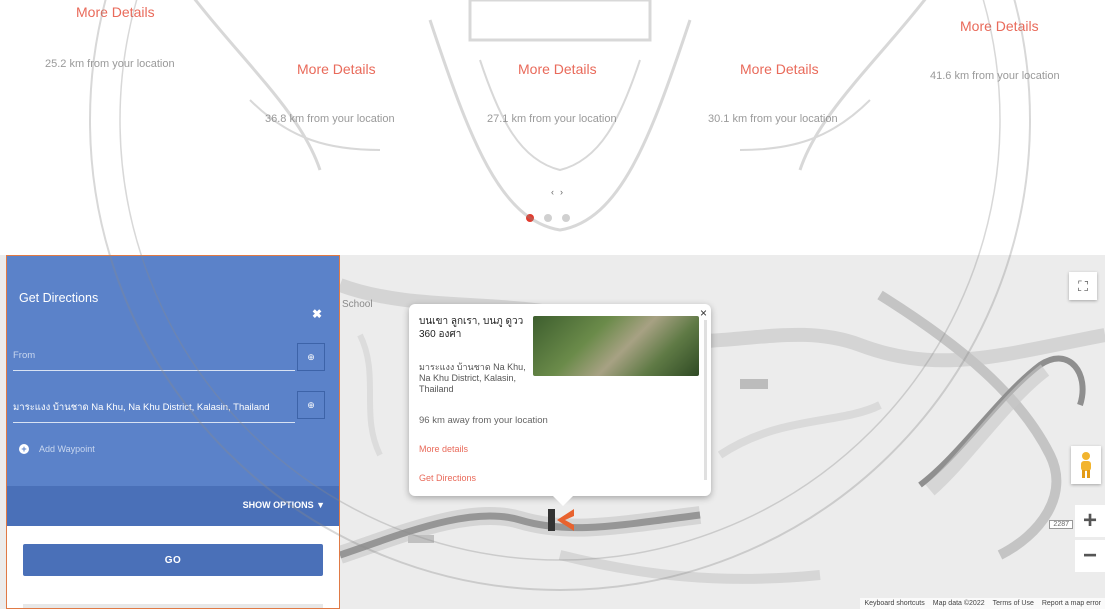 Image resolution: width=1105 pixels, height=609 pixels. I want to click on place-1-more-details: More Details, so click(115, 12).